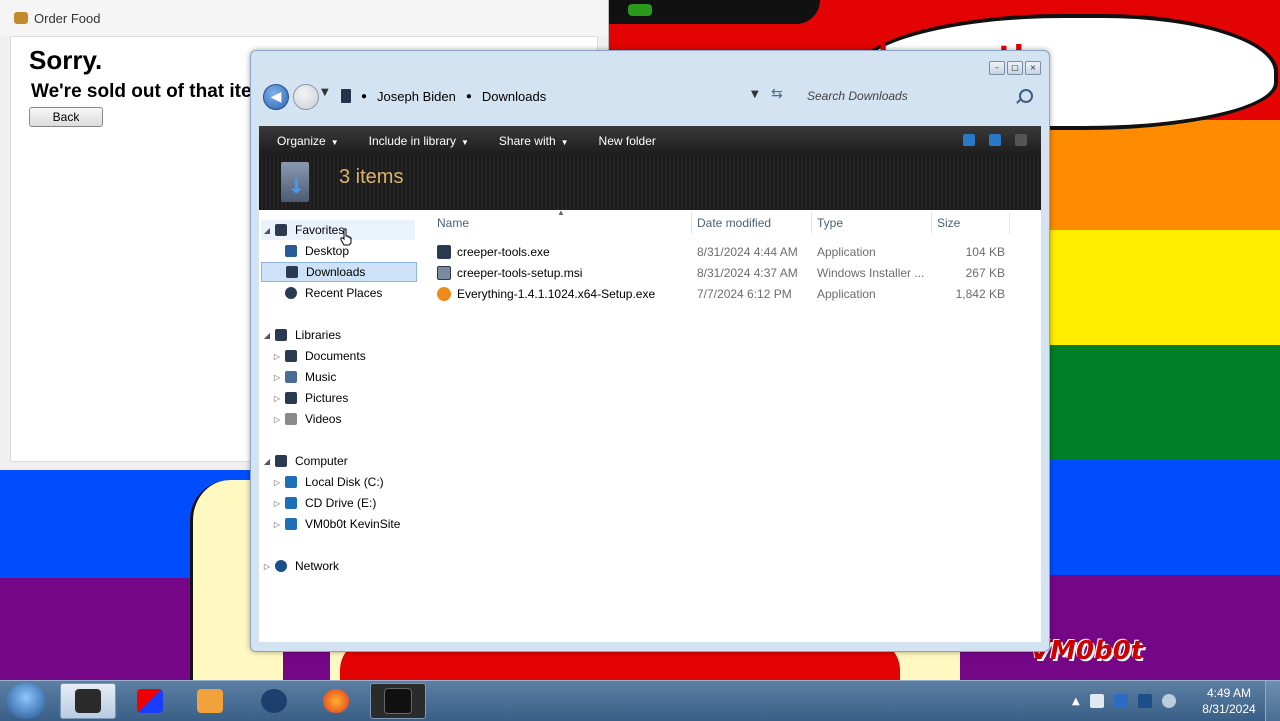  I want to click on include-in-library-menu: Include in library ▼, so click(419, 141).